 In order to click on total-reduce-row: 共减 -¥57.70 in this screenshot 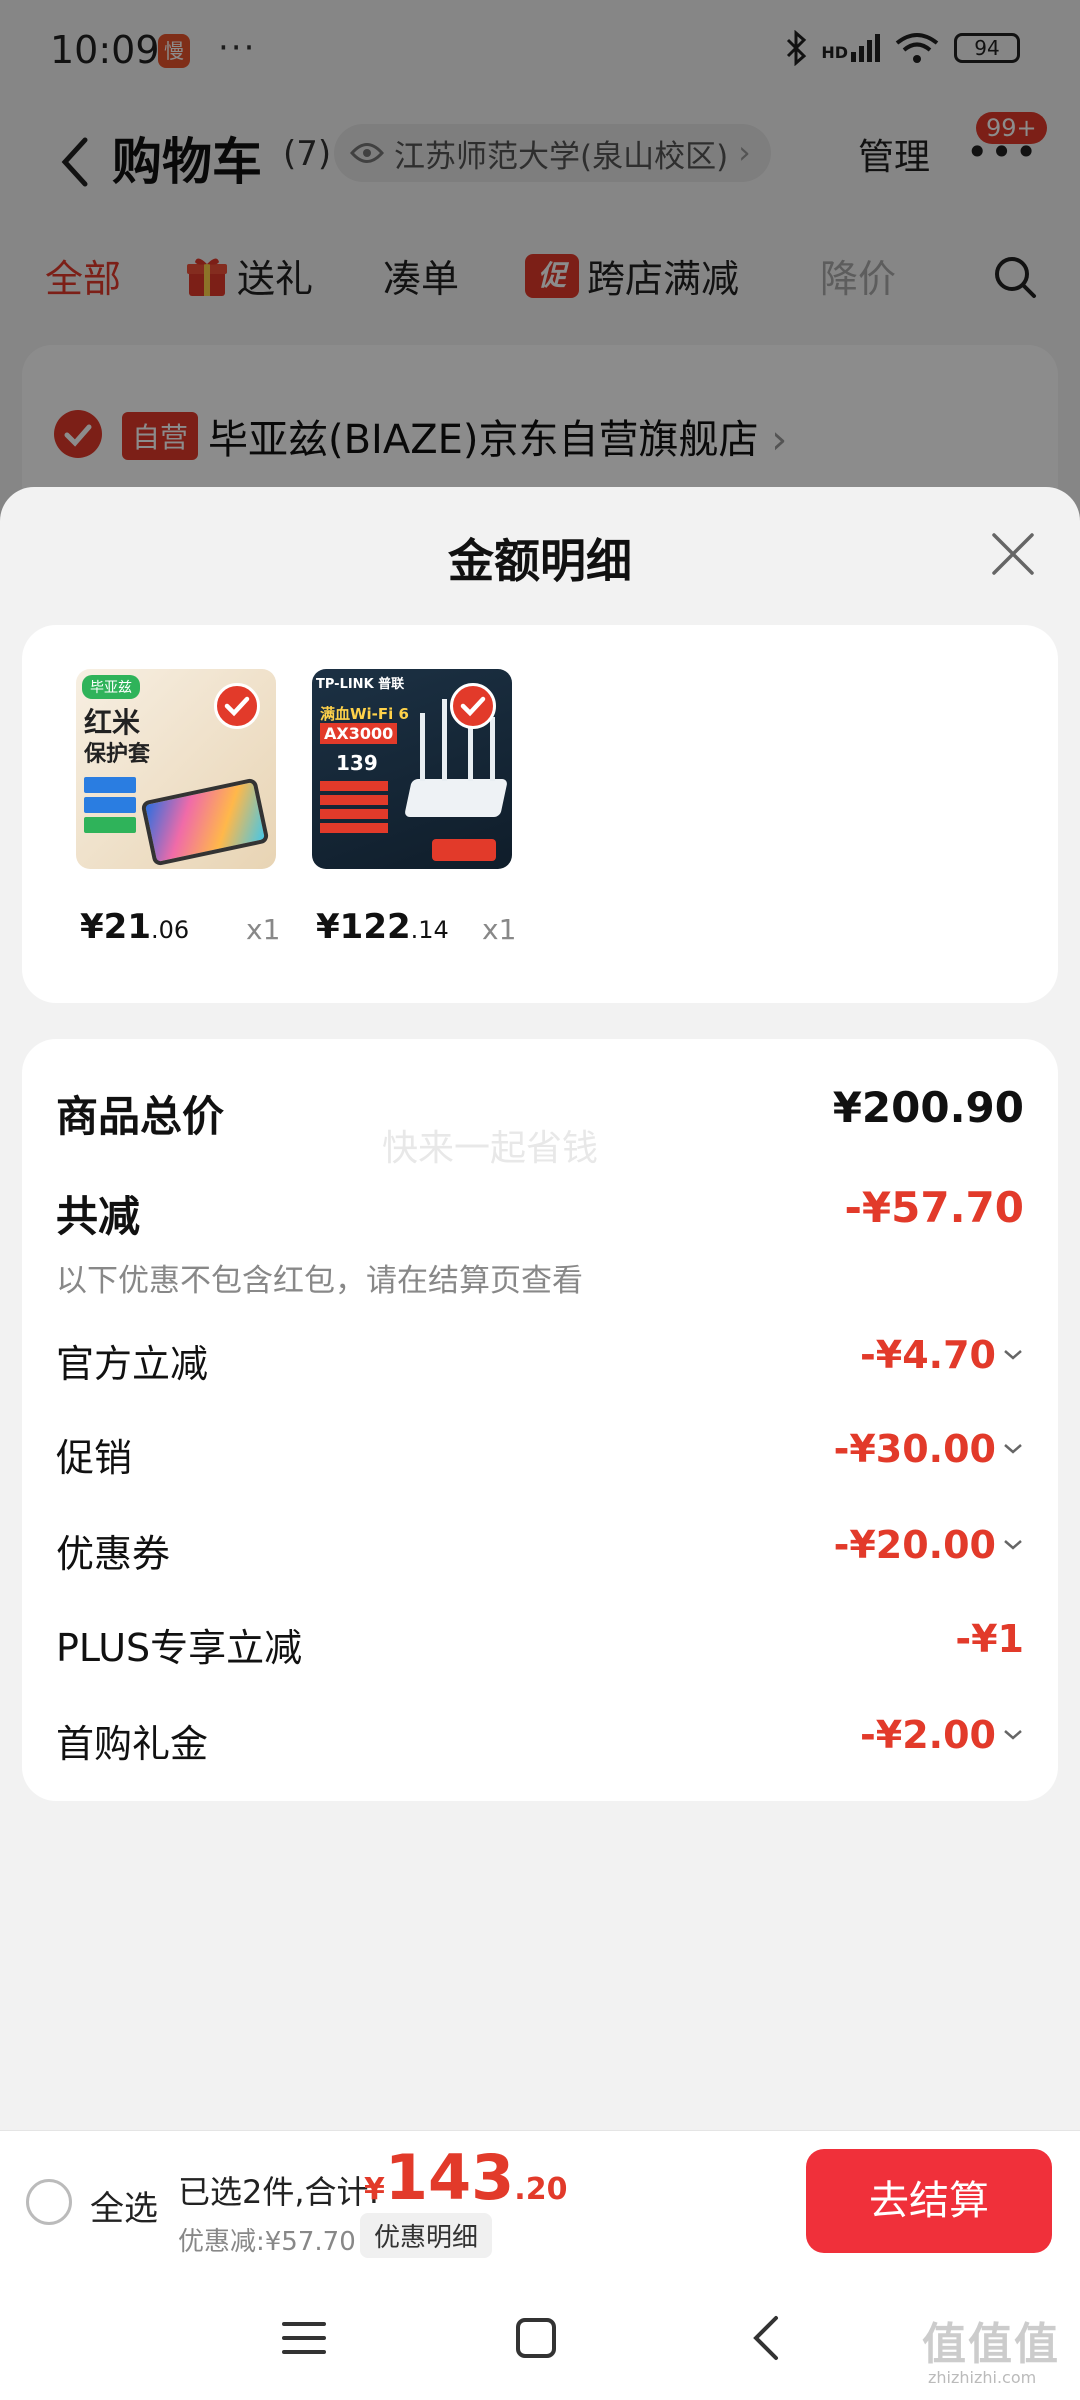, I will do `click(540, 1213)`.